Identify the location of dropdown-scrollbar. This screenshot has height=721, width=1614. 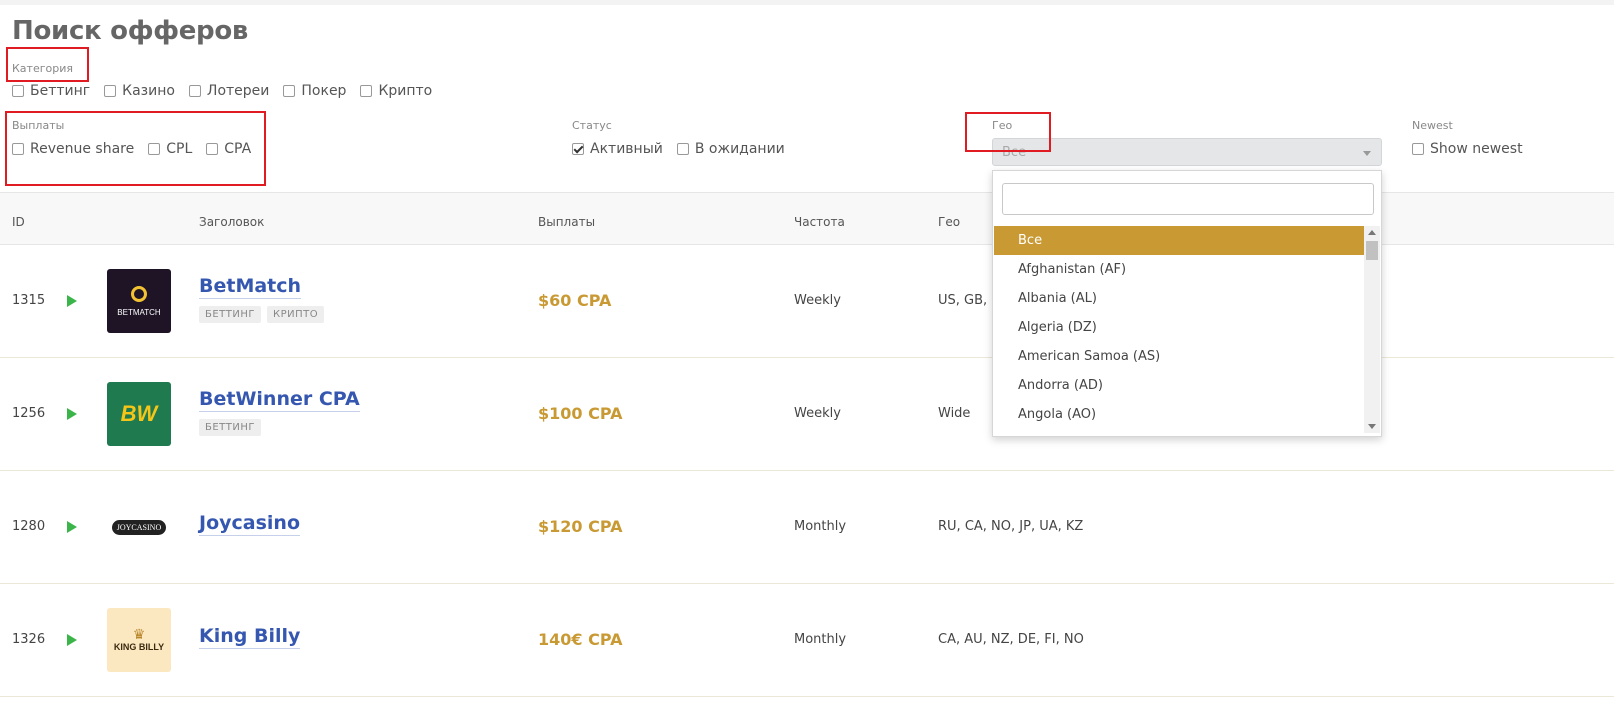
(1372, 329).